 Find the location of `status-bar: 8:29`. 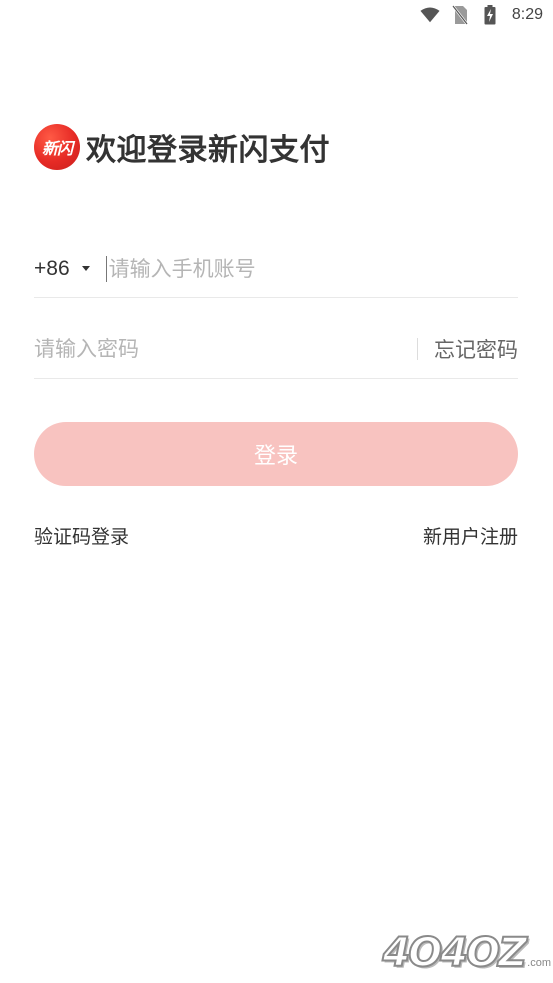

status-bar: 8:29 is located at coordinates (276, 15).